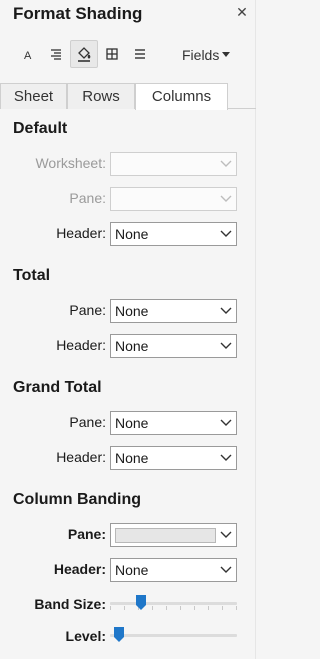 Image resolution: width=320 pixels, height=659 pixels. Describe the element at coordinates (56, 54) in the screenshot. I see `alignment-icon` at that location.